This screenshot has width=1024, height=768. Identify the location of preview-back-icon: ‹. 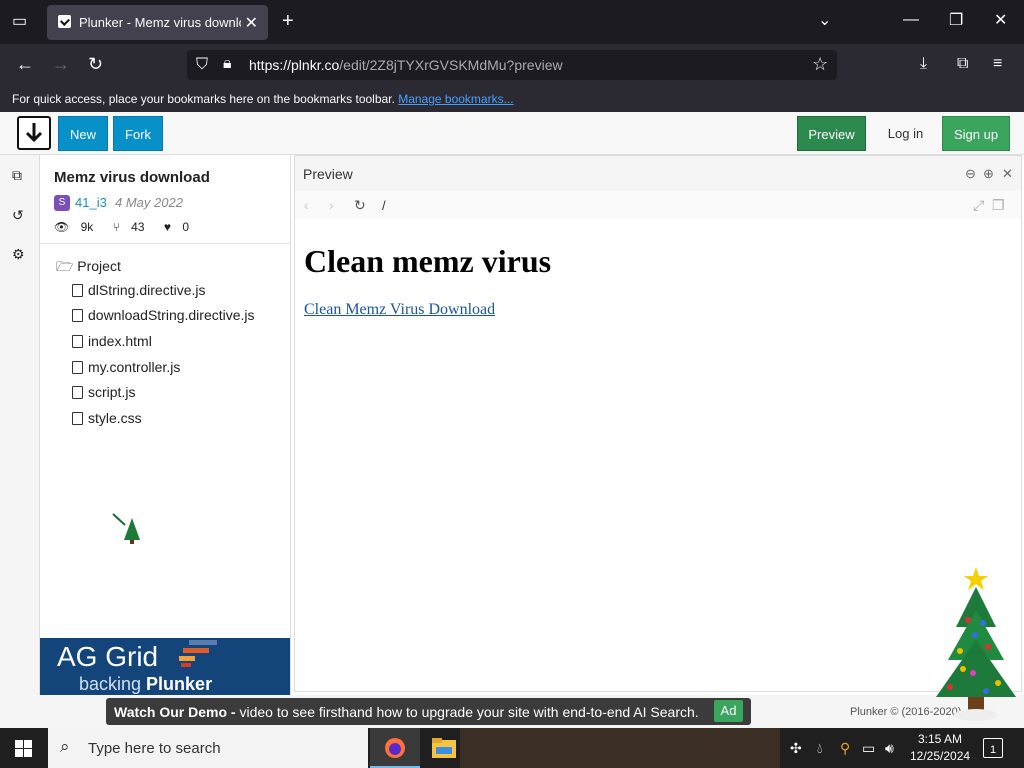
(306, 205).